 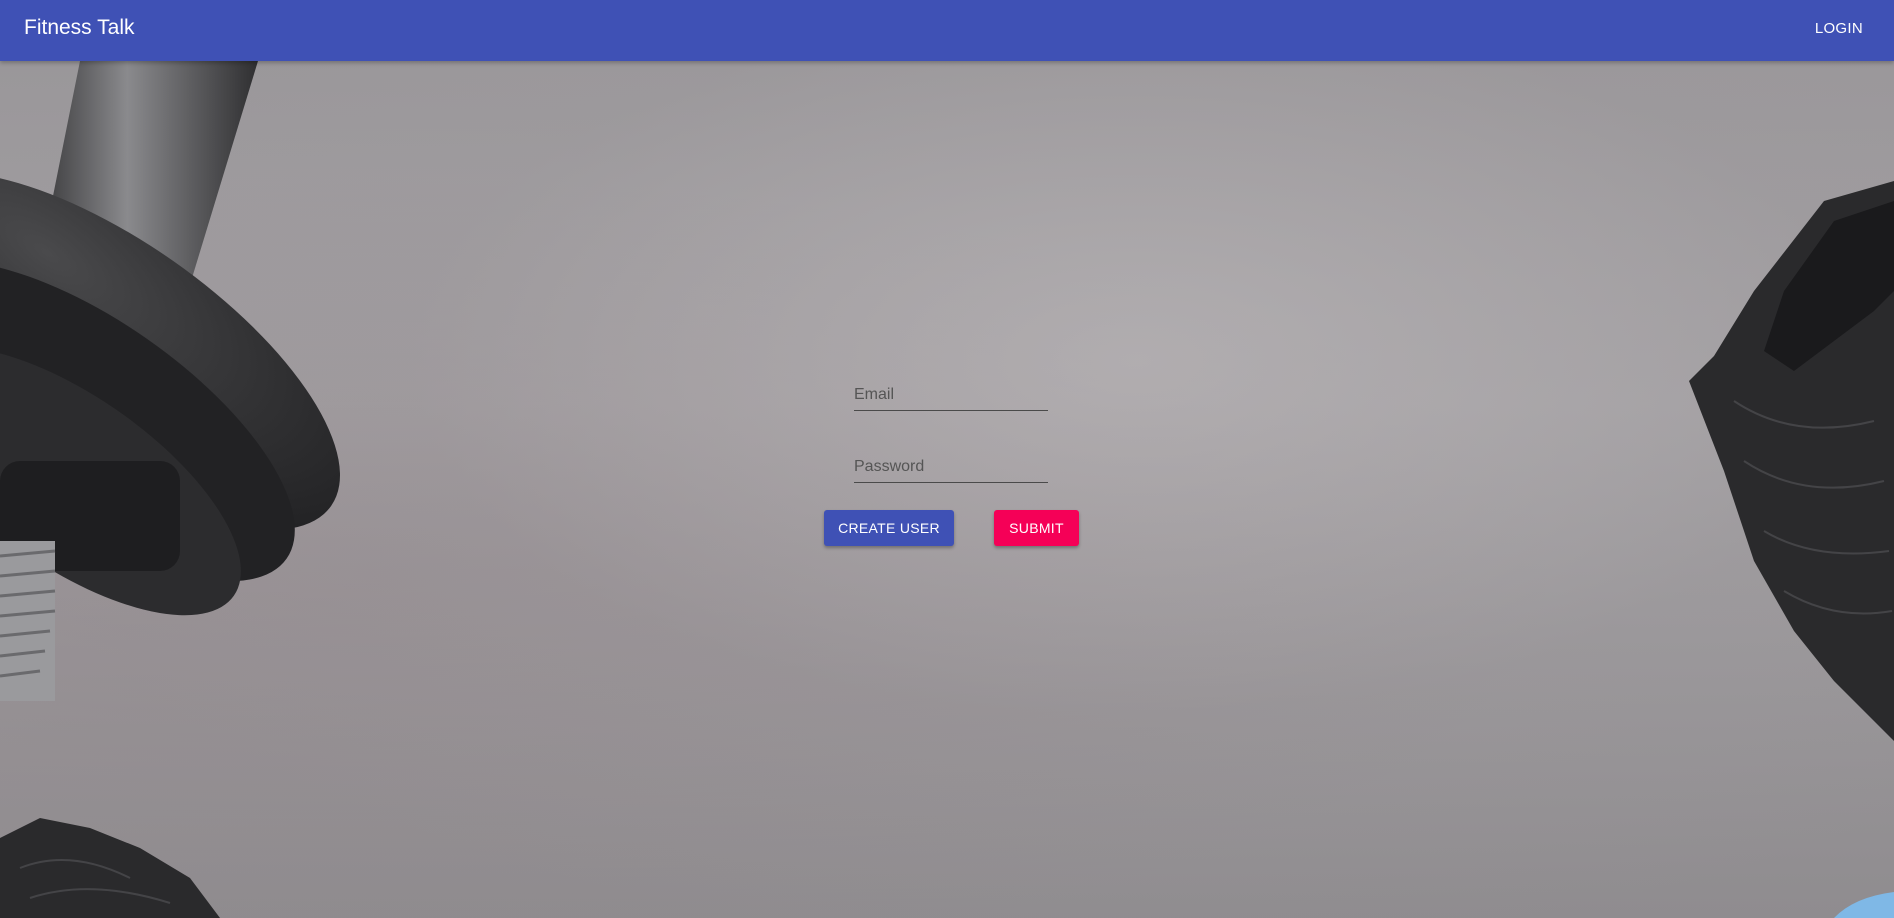 What do you see at coordinates (110, 868) in the screenshot?
I see `glove-bottom-image` at bounding box center [110, 868].